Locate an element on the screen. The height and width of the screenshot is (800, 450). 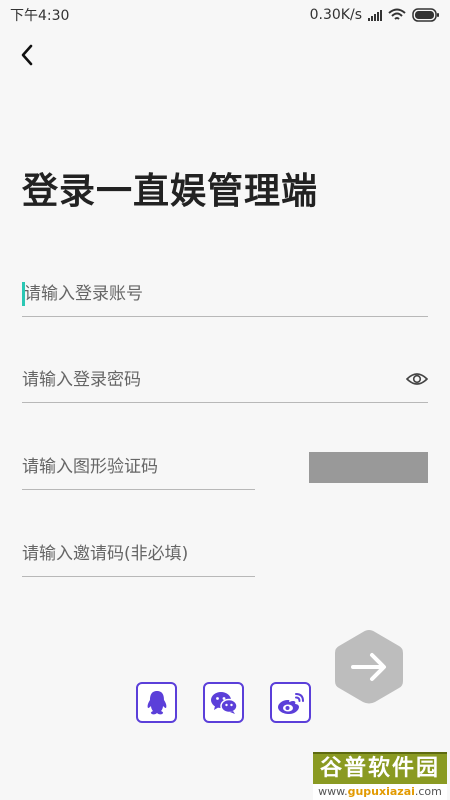
signal-icon is located at coordinates (375, 15).